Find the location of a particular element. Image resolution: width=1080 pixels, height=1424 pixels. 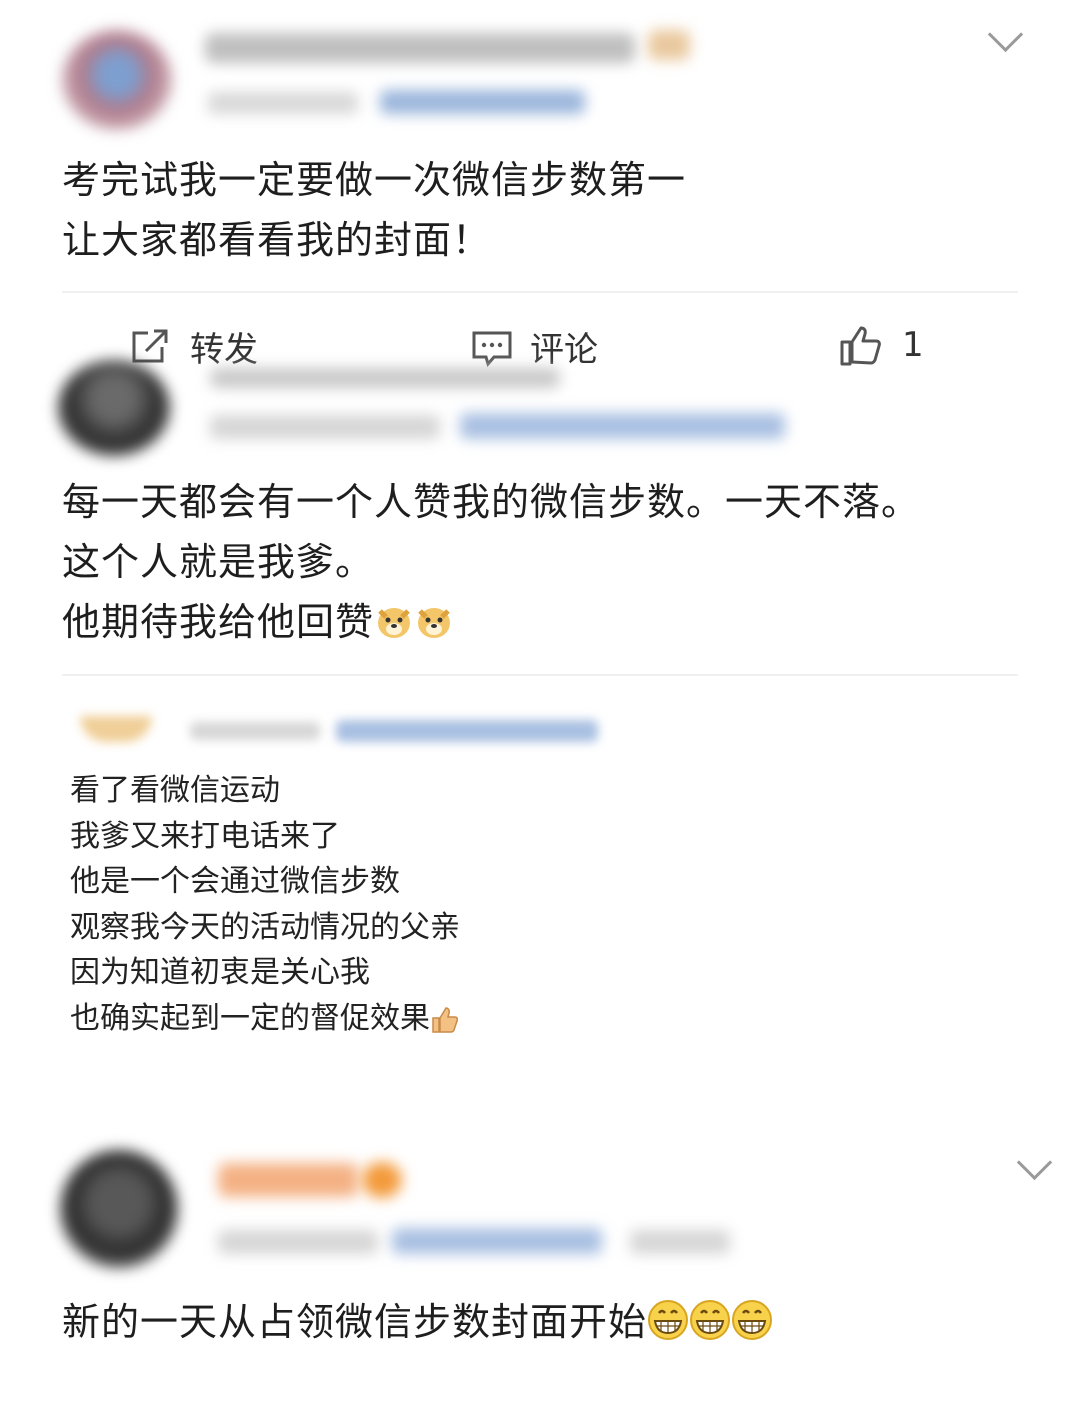

action-bar: 转发 评论 1 is located at coordinates (540, 341).